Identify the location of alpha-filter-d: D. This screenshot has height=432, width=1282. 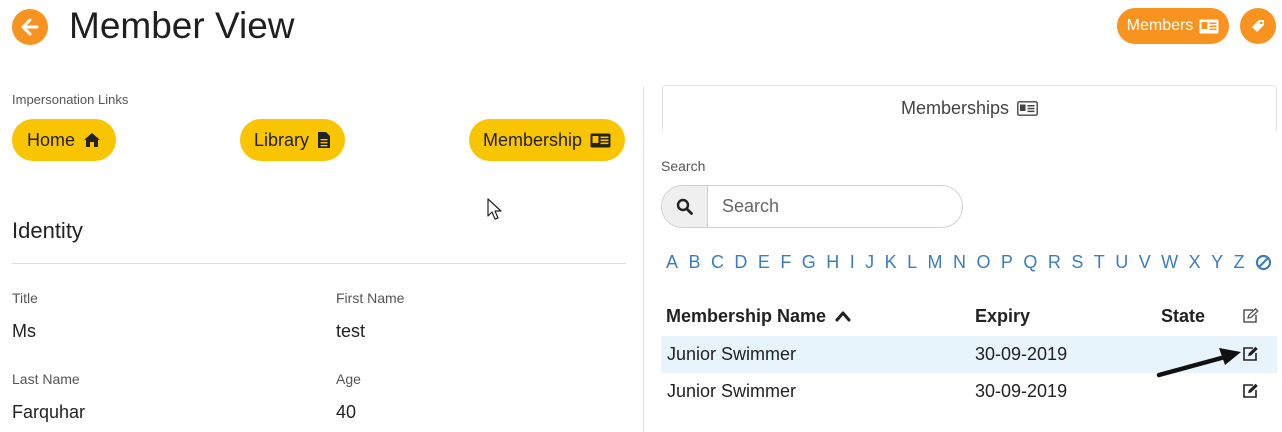
(740, 262).